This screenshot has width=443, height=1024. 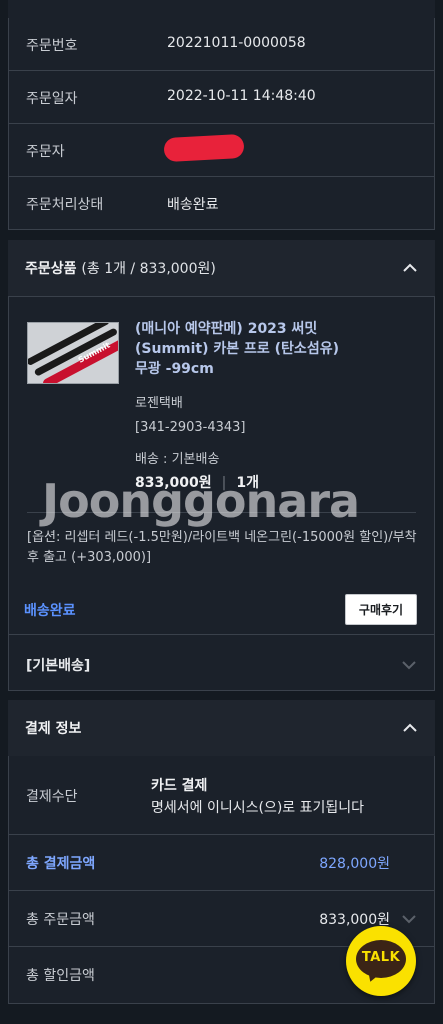 What do you see at coordinates (381, 609) in the screenshot?
I see `write-review-button: 구매후기` at bounding box center [381, 609].